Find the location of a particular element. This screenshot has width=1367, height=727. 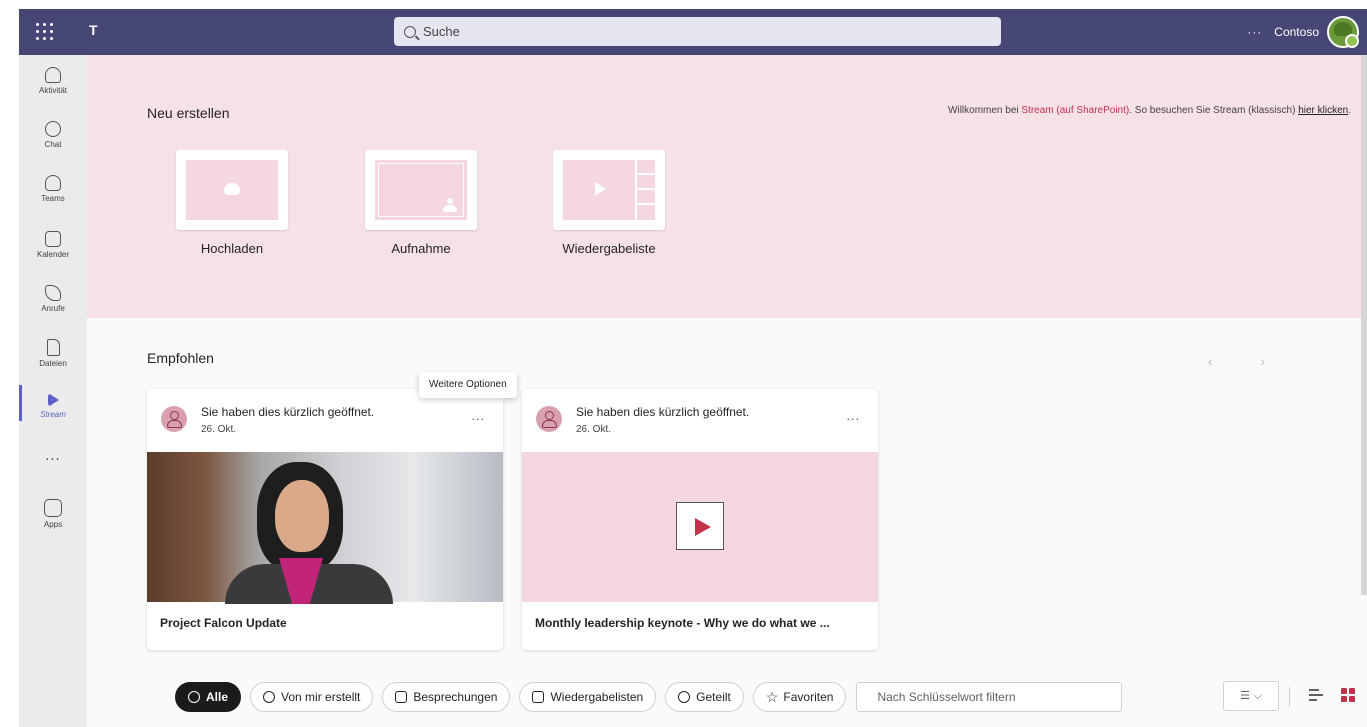

rail-item-label: Aktivität is located at coordinates (52, 90).